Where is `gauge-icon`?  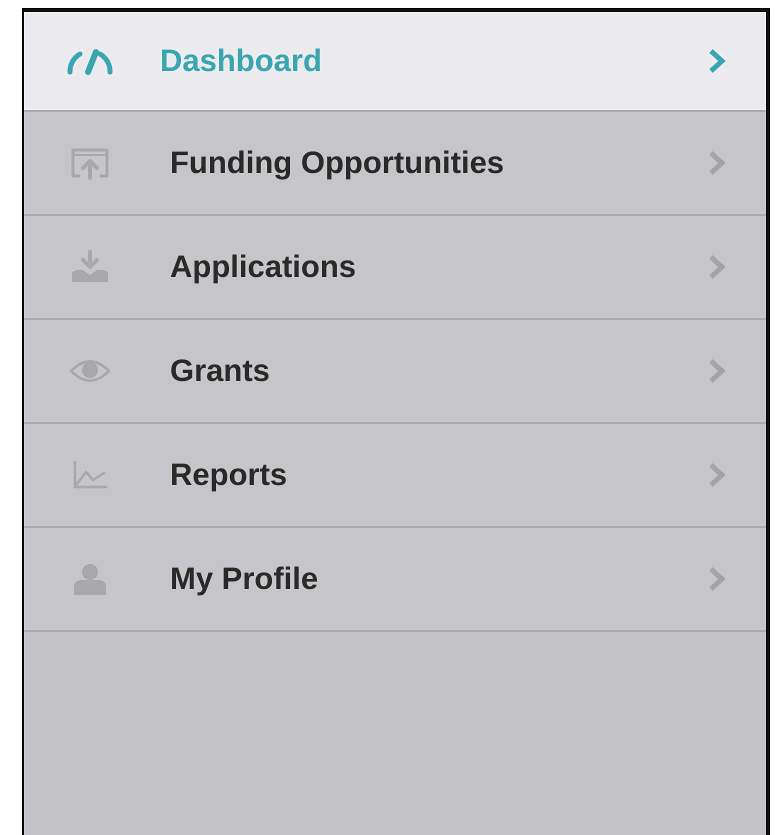 gauge-icon is located at coordinates (90, 61).